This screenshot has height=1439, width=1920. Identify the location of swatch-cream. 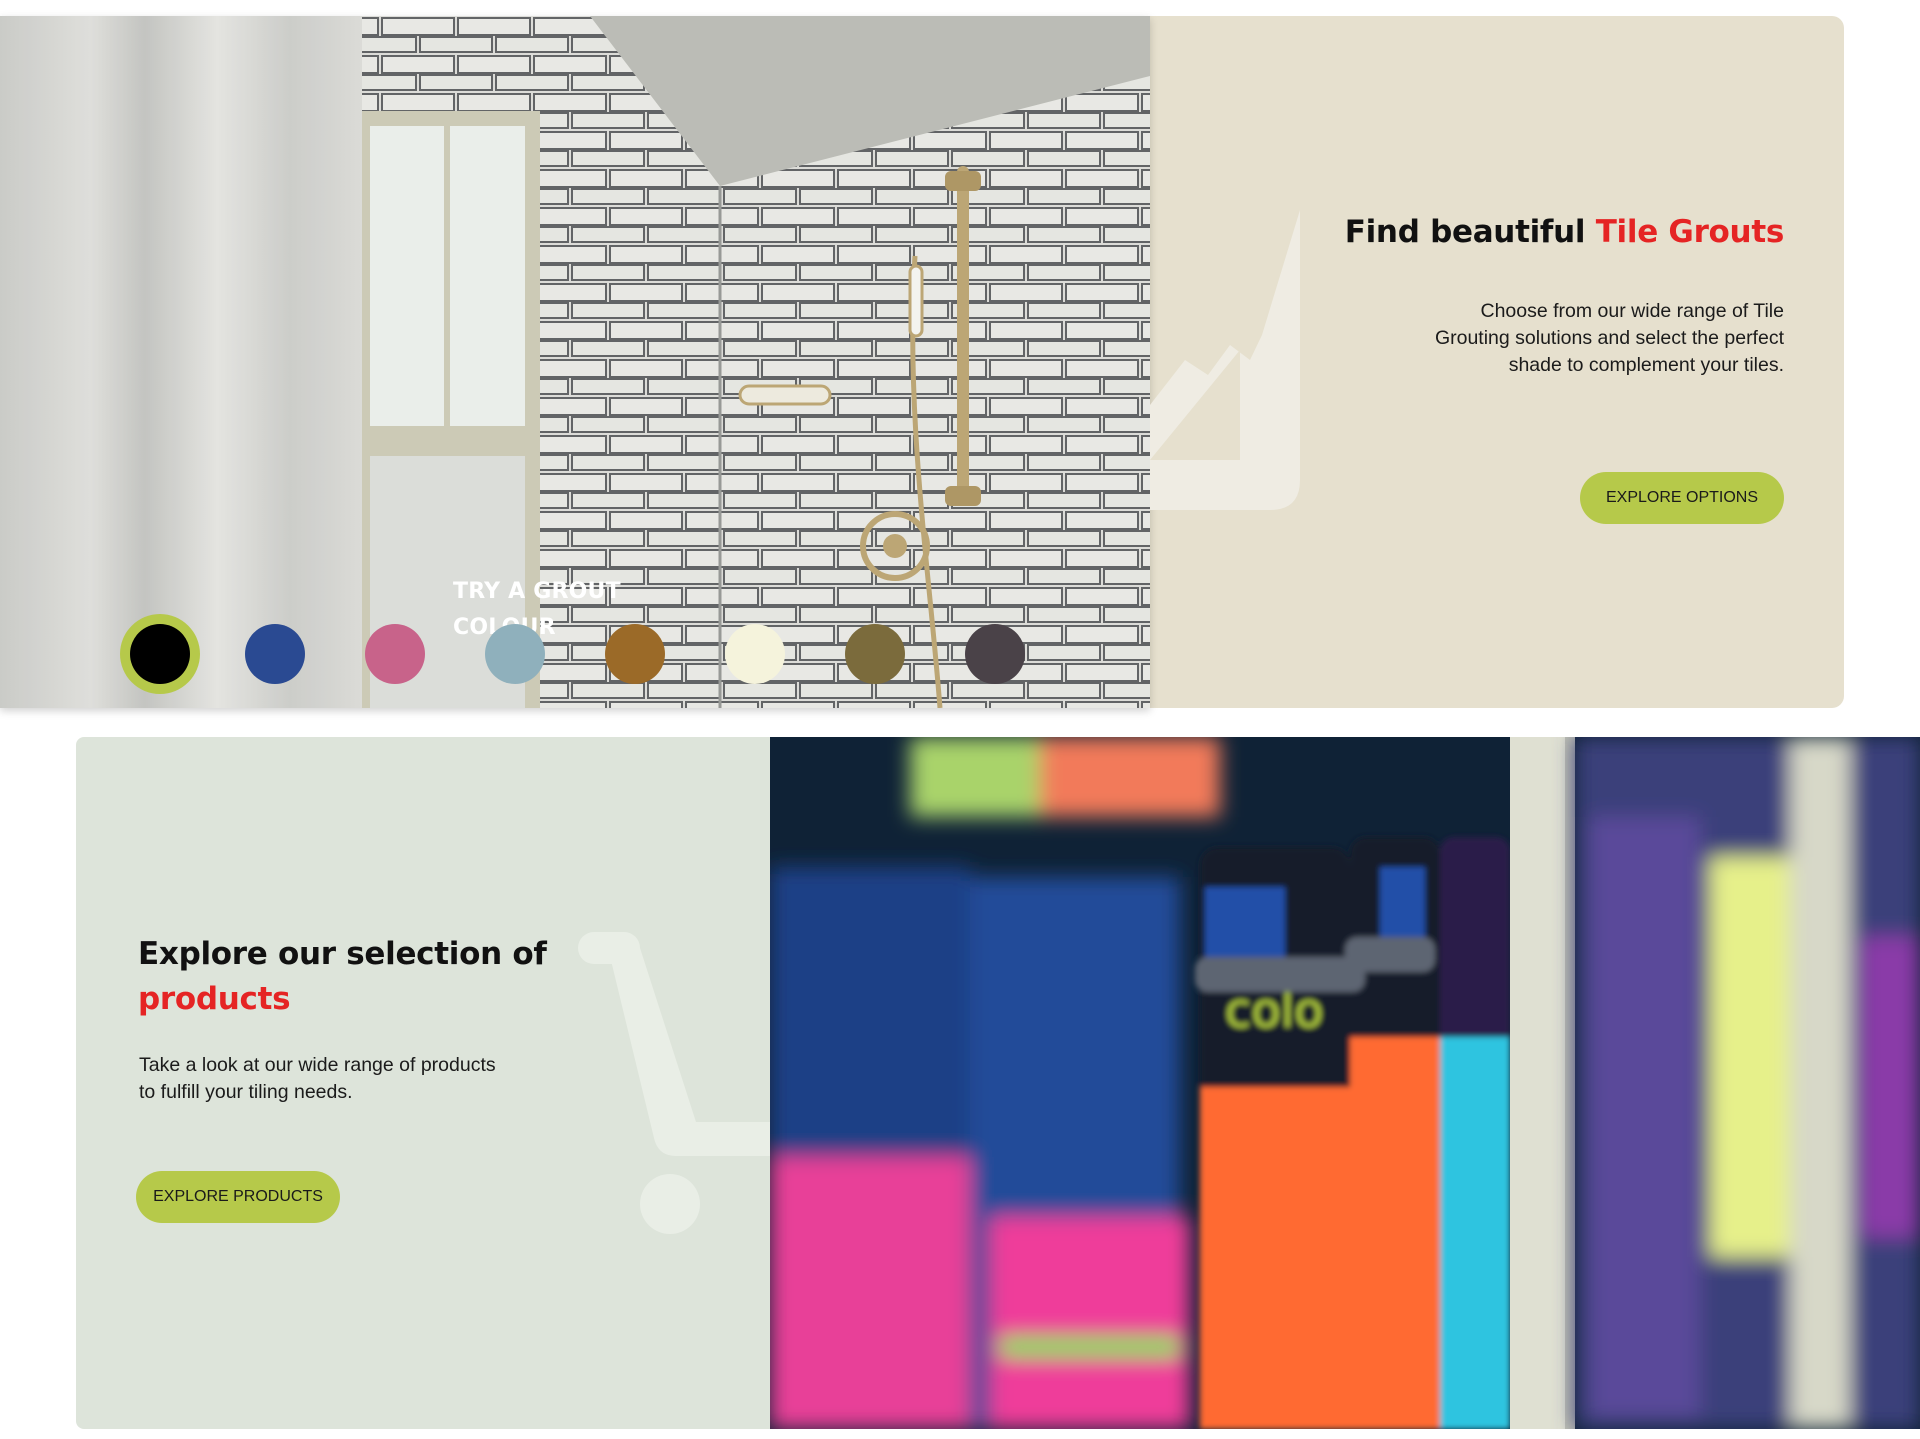
(755, 654).